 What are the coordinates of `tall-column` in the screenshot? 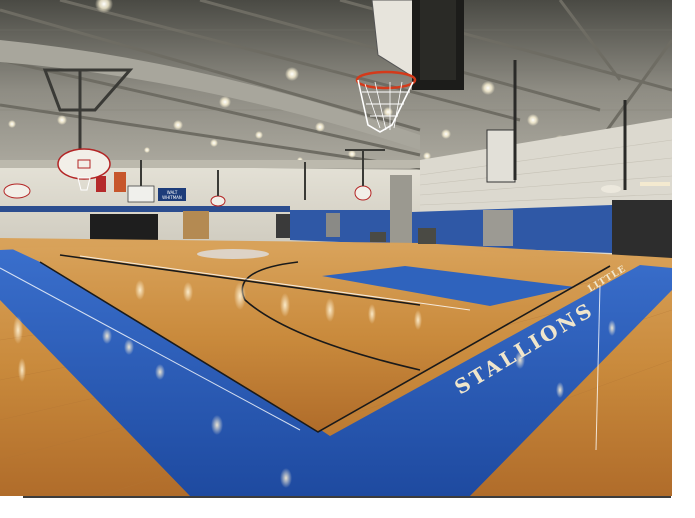 It's located at (401, 210).